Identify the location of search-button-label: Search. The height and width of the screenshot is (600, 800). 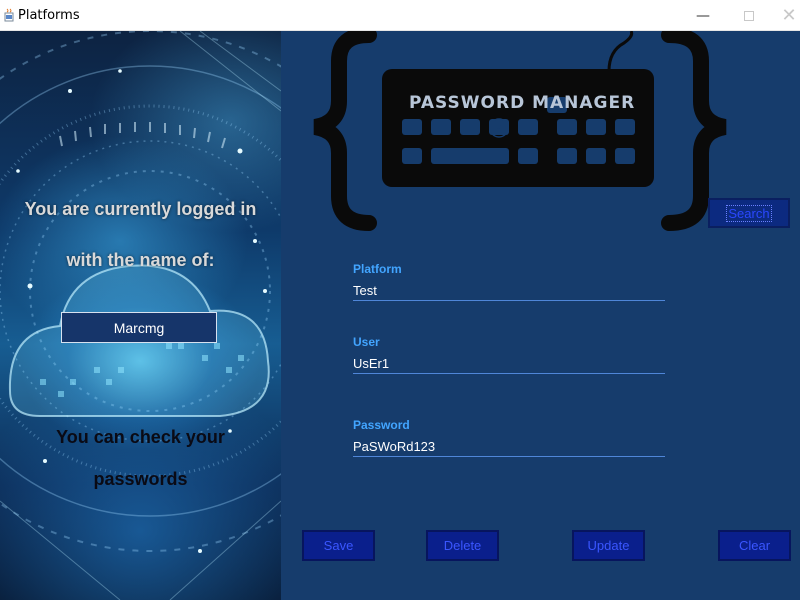
(749, 213).